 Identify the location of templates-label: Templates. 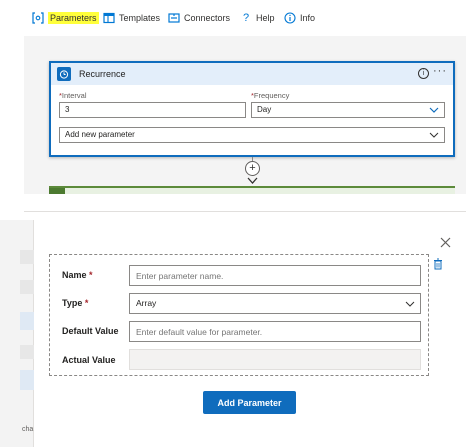
(140, 18).